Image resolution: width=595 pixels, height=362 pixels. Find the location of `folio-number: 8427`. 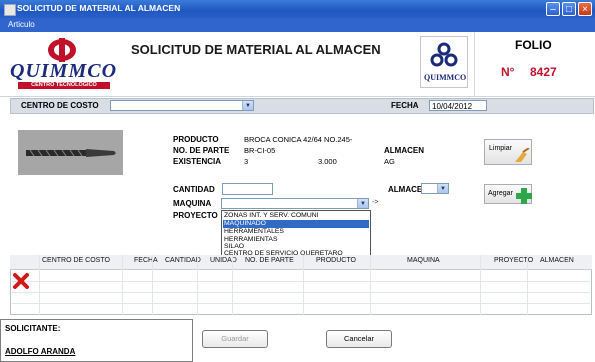

folio-number: 8427 is located at coordinates (543, 72).